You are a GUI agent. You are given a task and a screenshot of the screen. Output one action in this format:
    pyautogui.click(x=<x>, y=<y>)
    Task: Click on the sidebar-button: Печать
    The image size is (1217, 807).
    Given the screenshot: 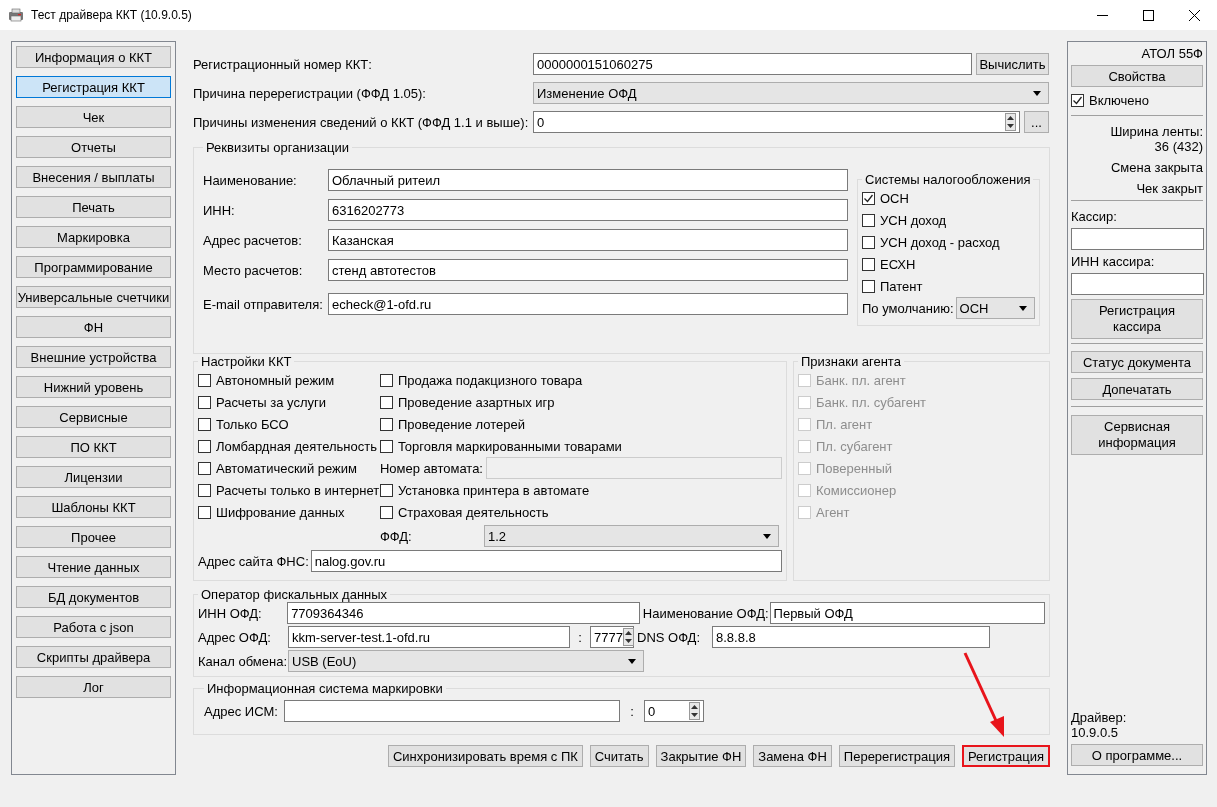 What is the action you would take?
    pyautogui.click(x=93, y=207)
    